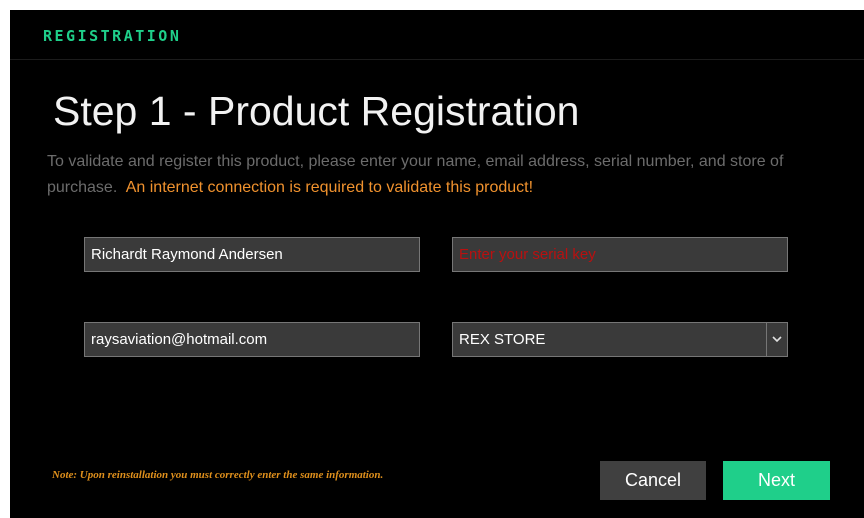  I want to click on brand-title: REGISTRATION, so click(112, 36).